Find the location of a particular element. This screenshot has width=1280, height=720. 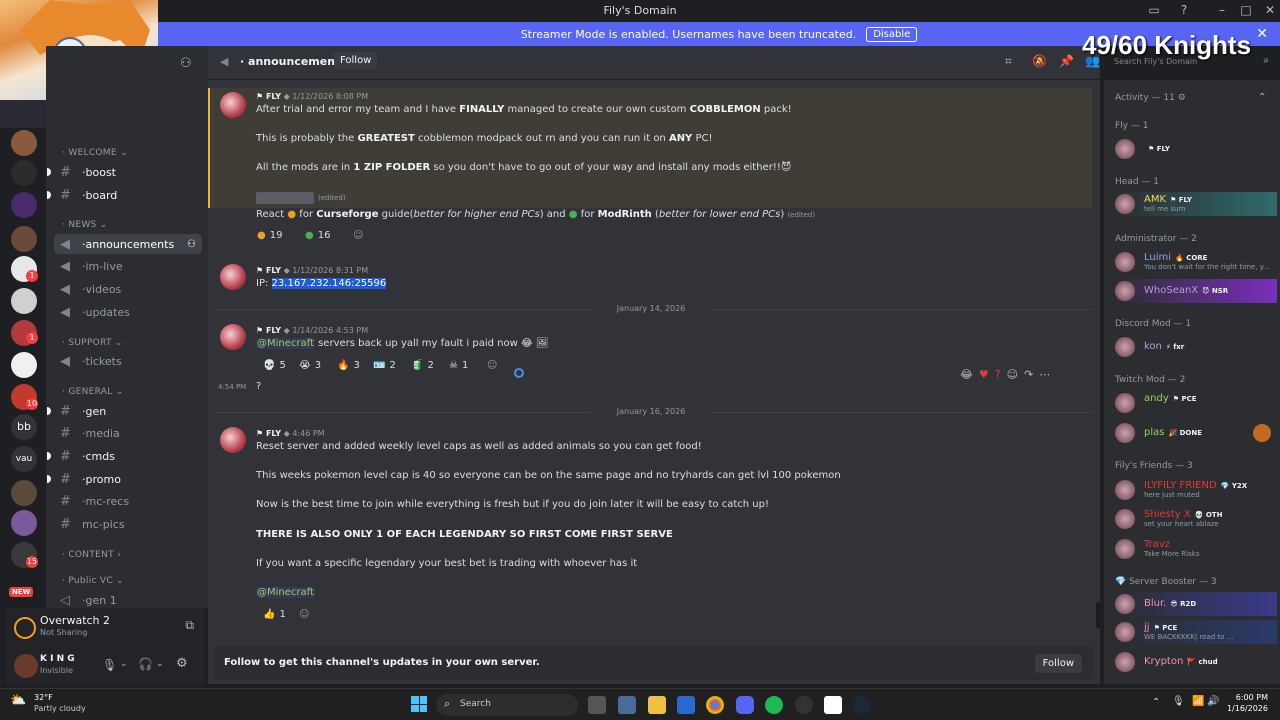

headphones-icon: 🎧 is located at coordinates (145, 664).